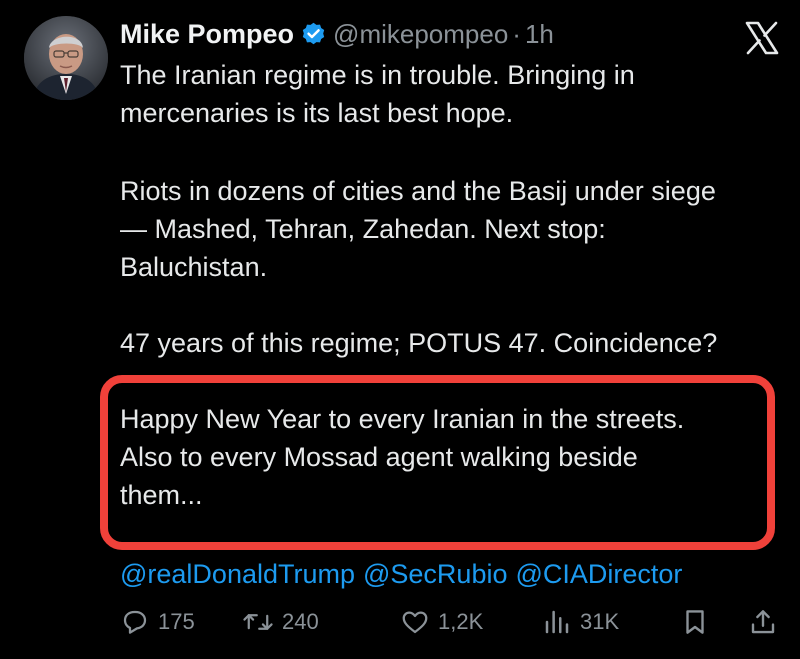  I want to click on like-button: 1,2K, so click(441, 622).